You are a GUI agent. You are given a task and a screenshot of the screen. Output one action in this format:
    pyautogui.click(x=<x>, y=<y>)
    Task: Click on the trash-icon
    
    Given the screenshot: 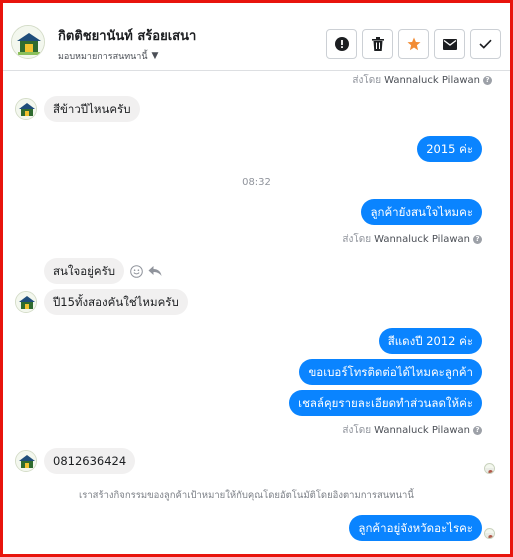 What is the action you would take?
    pyautogui.click(x=377, y=44)
    